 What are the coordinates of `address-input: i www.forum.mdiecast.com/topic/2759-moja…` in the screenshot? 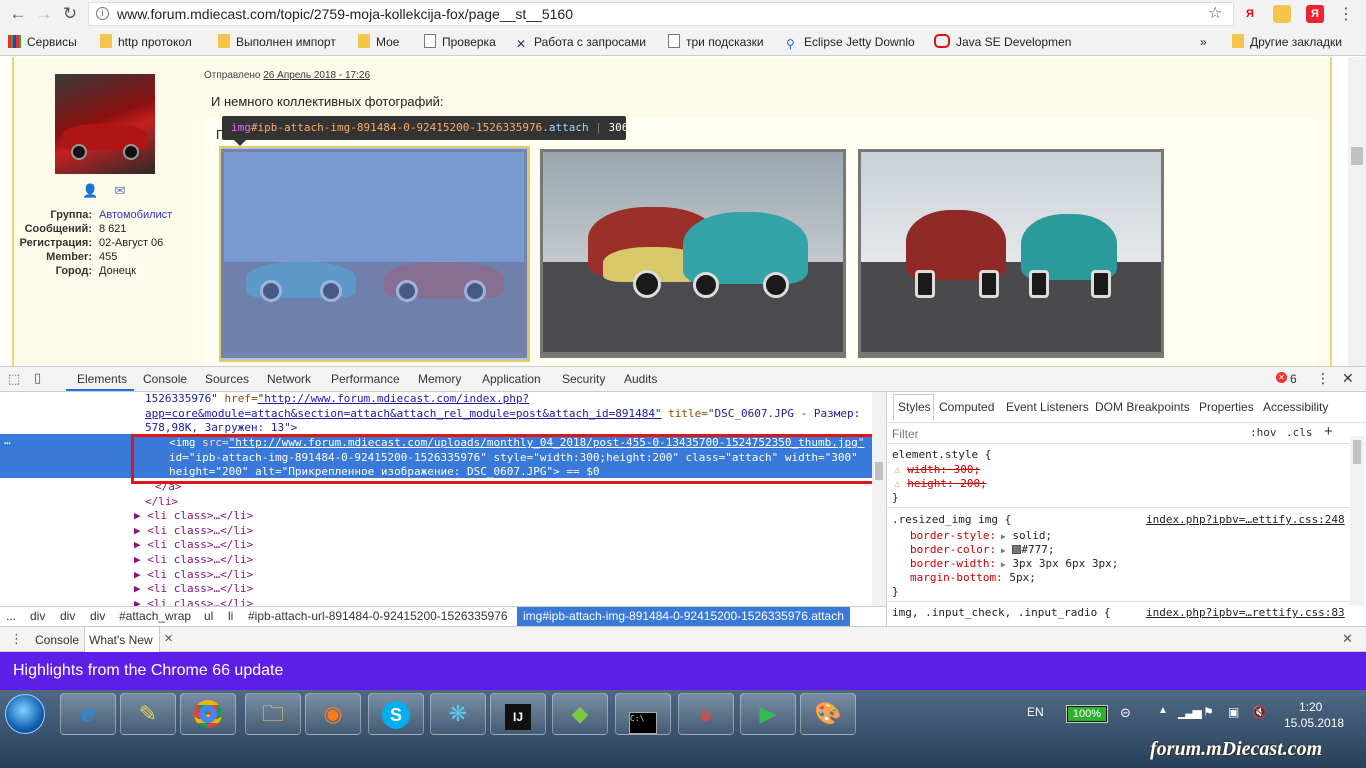 It's located at (661, 14).